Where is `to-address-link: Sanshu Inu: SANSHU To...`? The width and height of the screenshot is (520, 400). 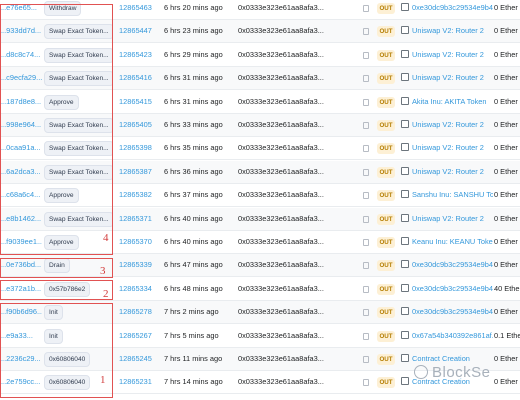 to-address-link: Sanshu Inu: SANSHU To... is located at coordinates (447, 195).